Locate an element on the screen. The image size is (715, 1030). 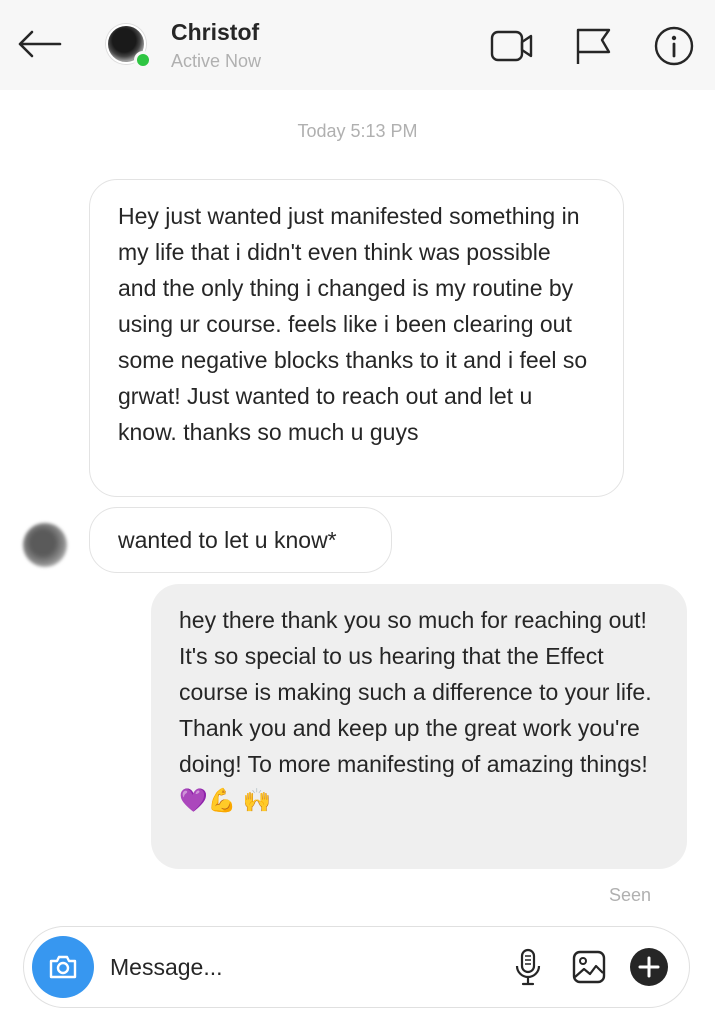
online-indicator is located at coordinates (143, 60).